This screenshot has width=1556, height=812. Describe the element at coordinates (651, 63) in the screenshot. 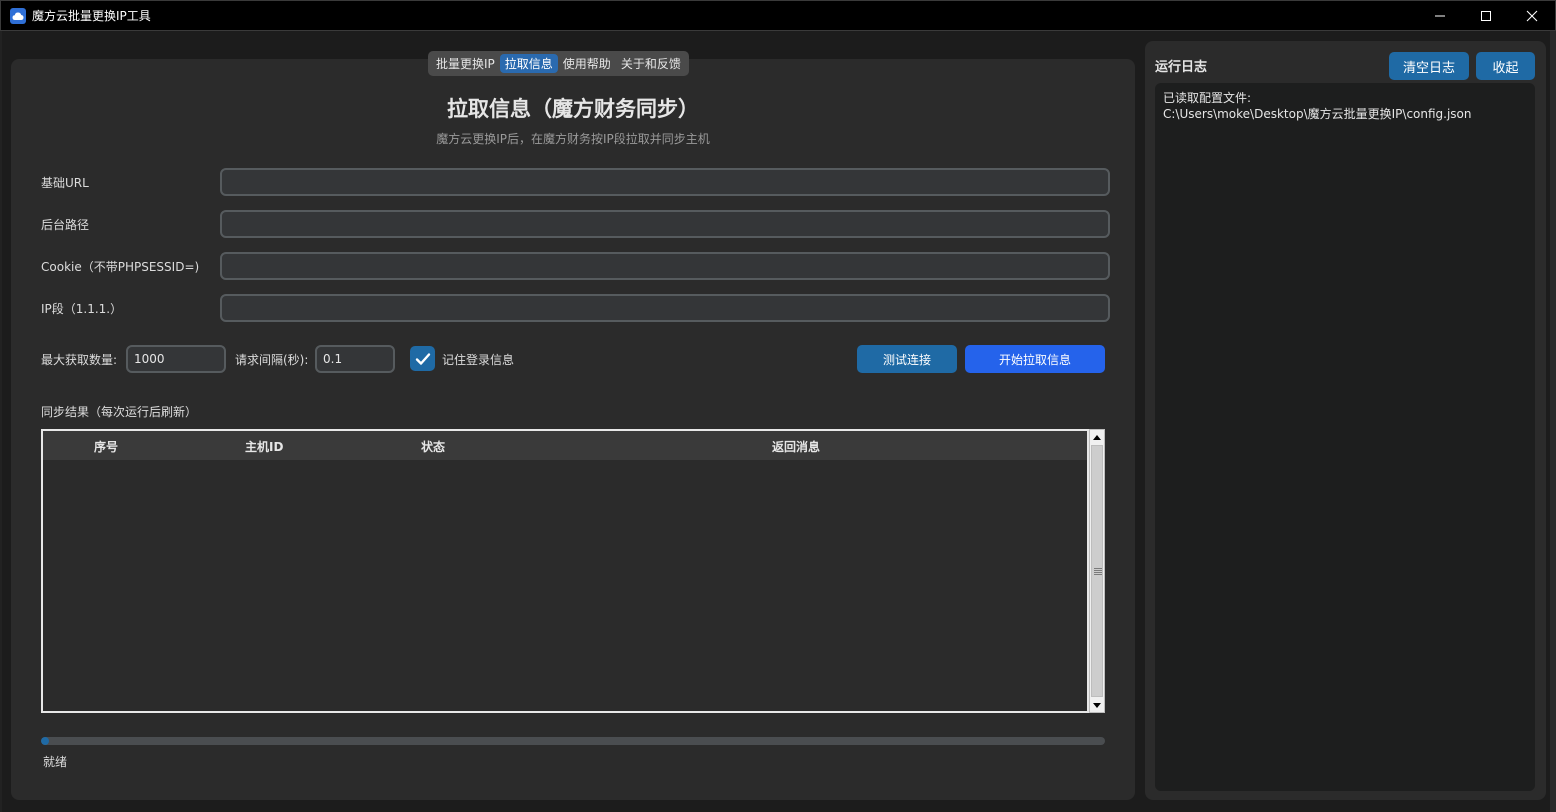

I see `tab-about-feedback: 关于和反馈` at that location.